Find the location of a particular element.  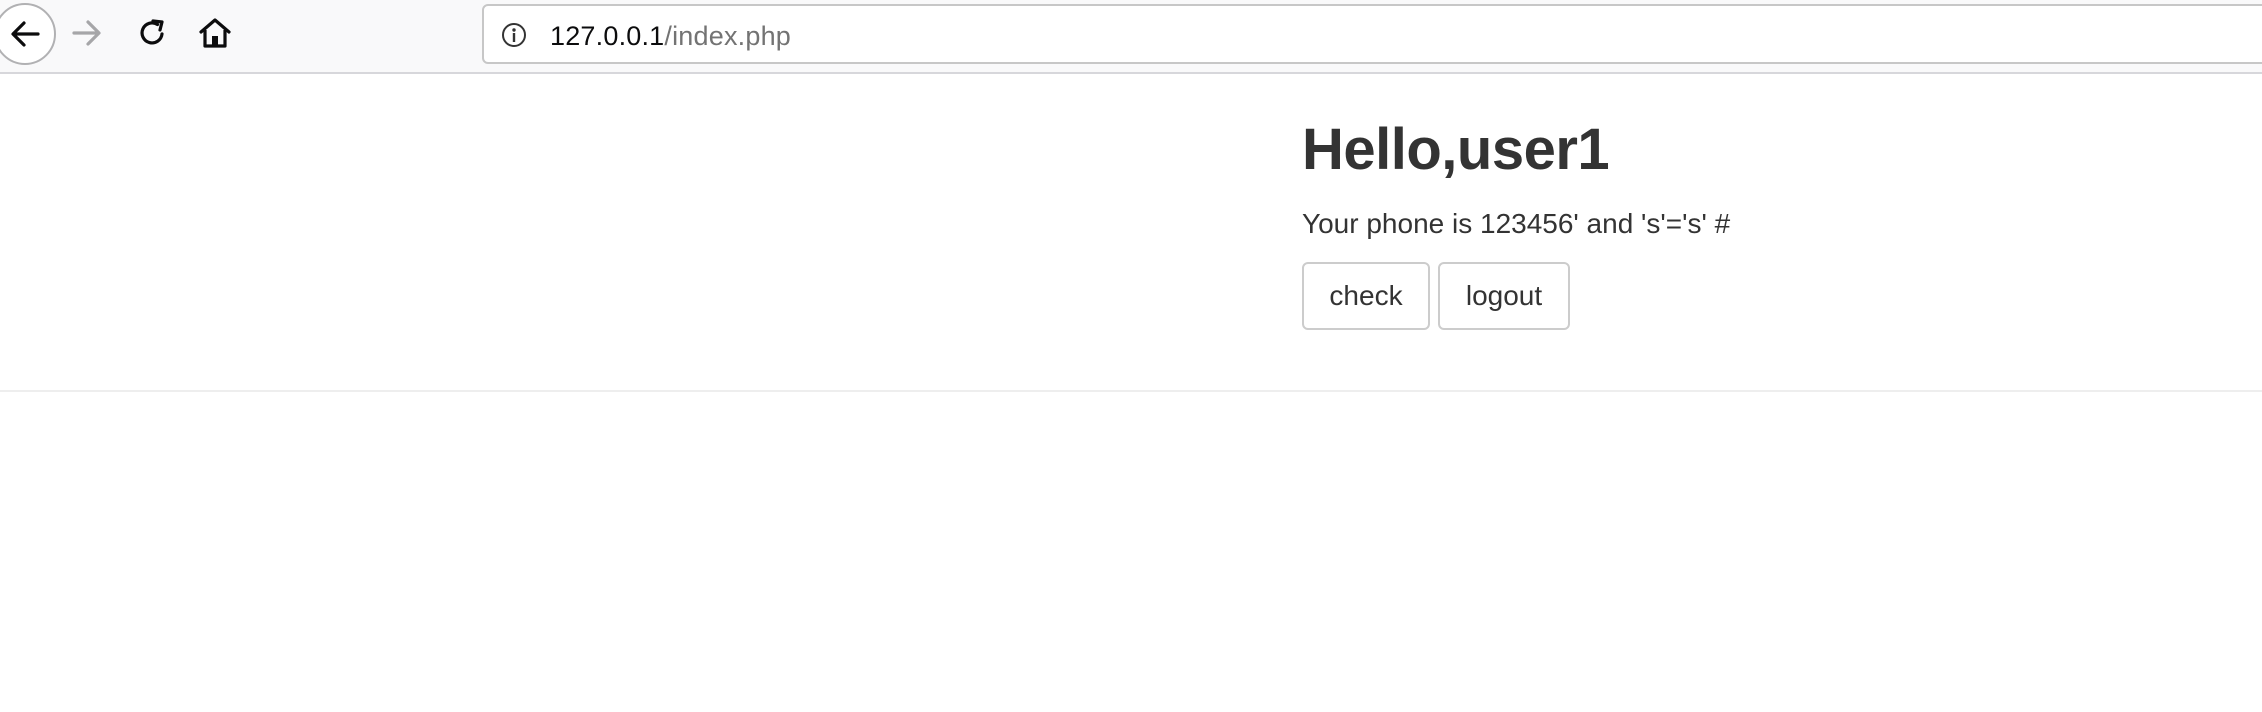

phone-text: Your phone is 123456' and 's'='s' # is located at coordinates (1516, 223).